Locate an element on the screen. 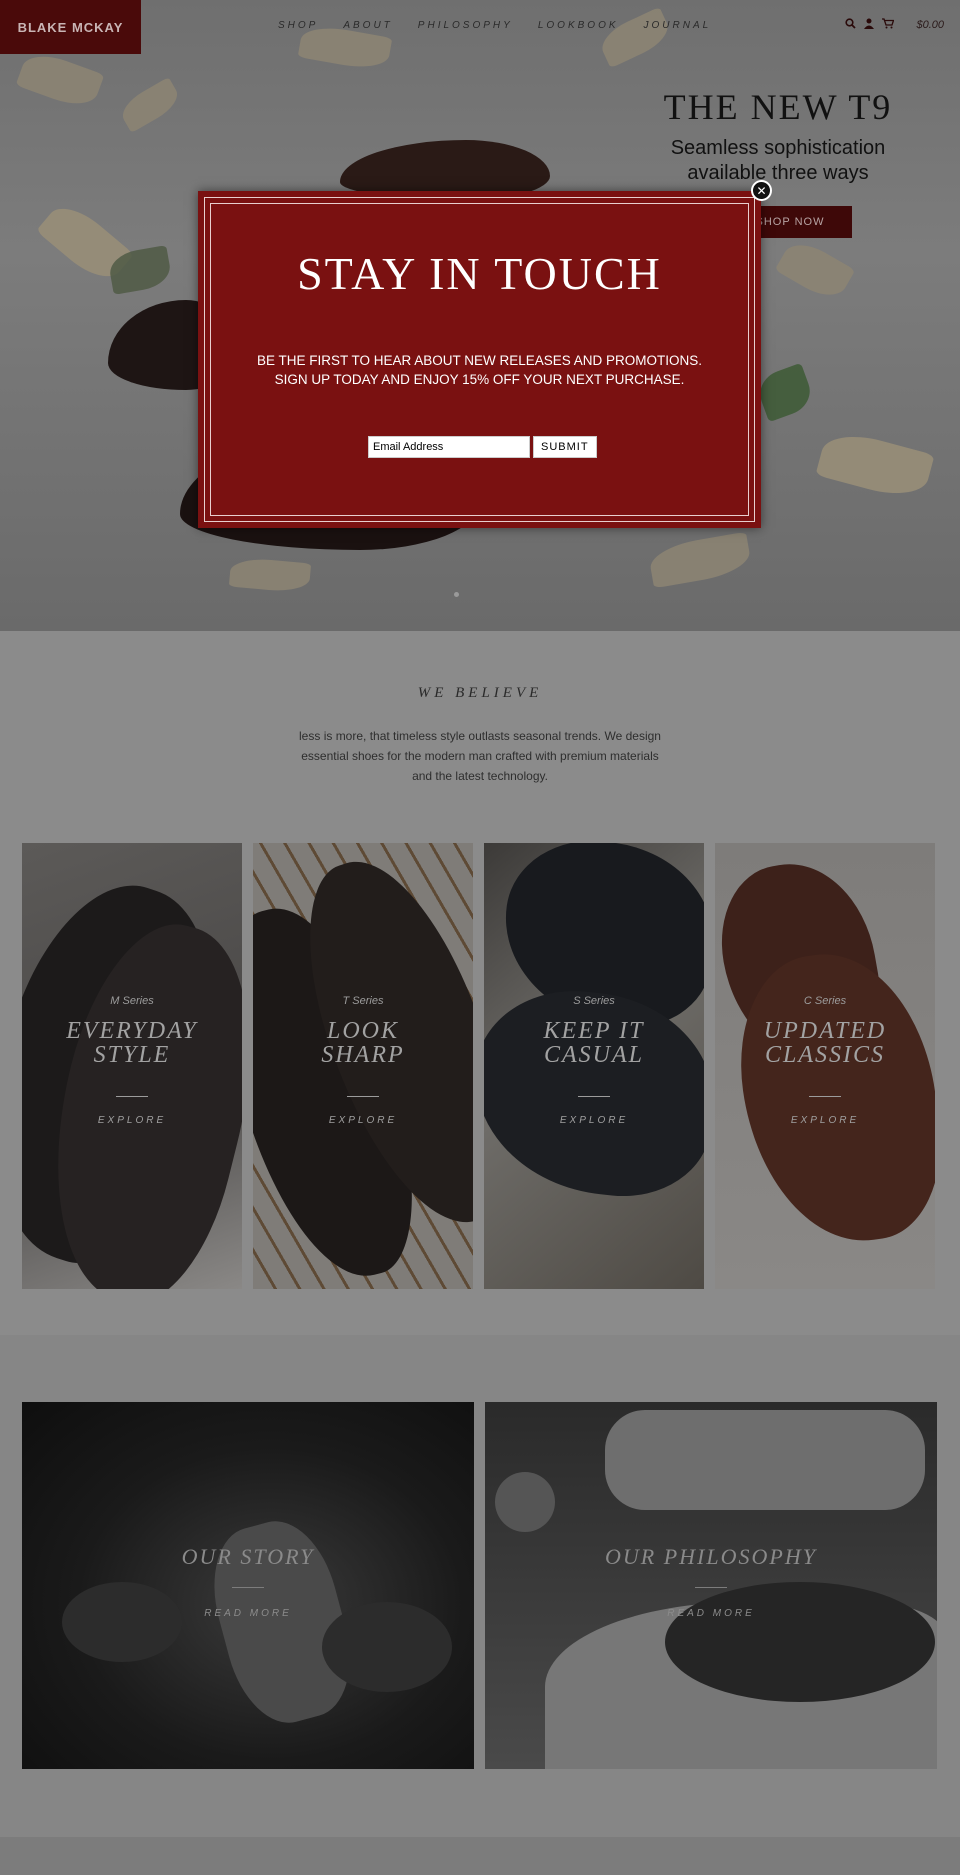  email-field is located at coordinates (449, 447).